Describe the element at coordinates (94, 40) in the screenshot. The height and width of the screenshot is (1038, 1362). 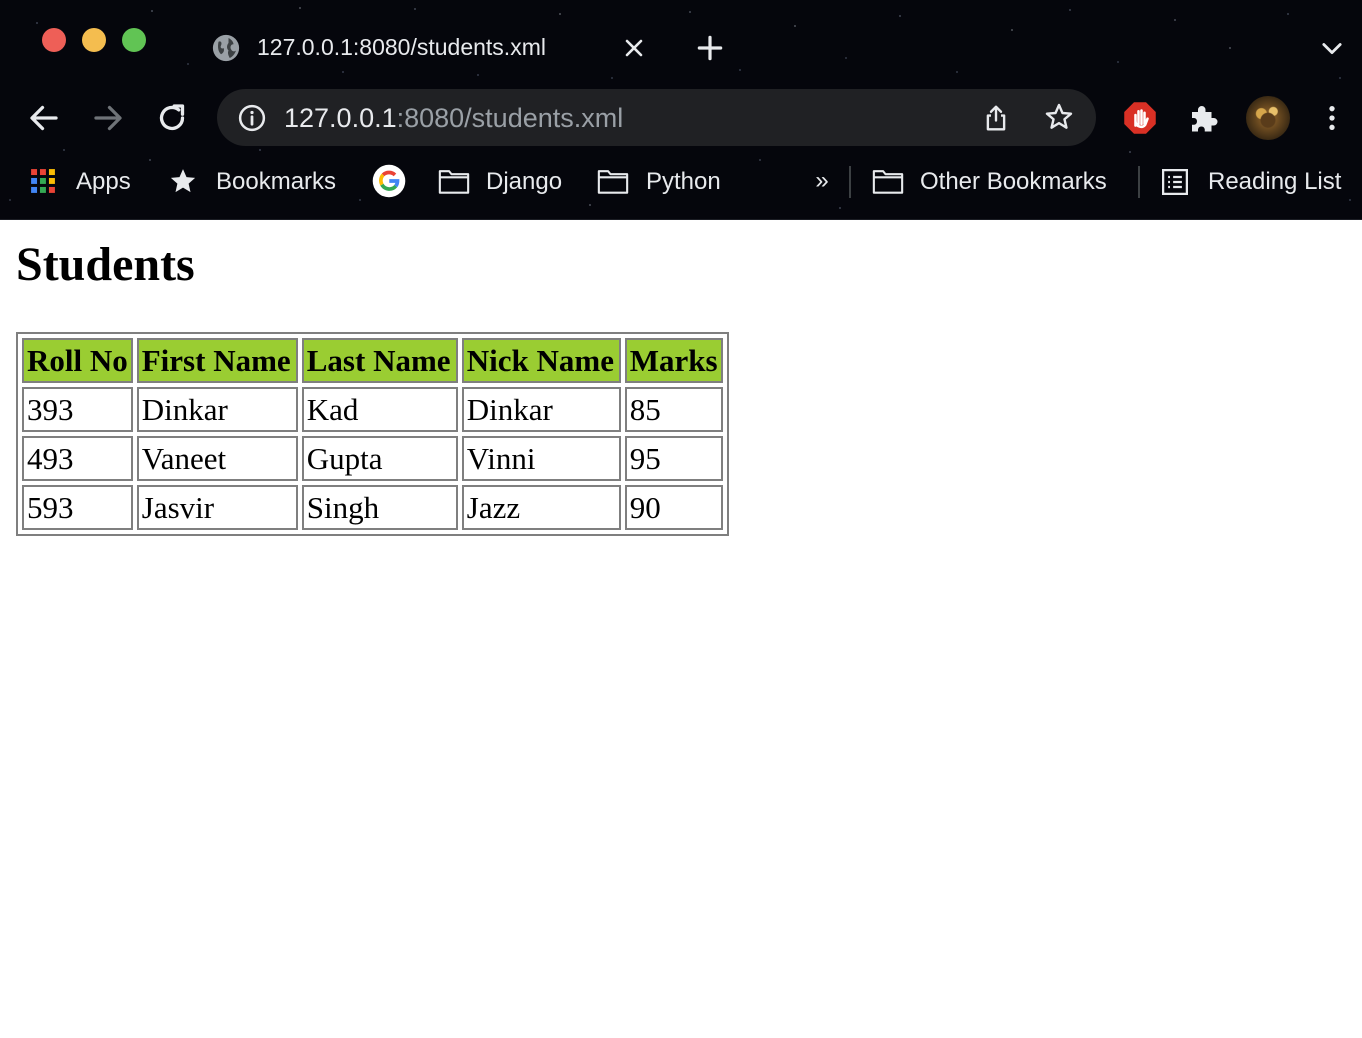
I see `window-minimize-button` at that location.